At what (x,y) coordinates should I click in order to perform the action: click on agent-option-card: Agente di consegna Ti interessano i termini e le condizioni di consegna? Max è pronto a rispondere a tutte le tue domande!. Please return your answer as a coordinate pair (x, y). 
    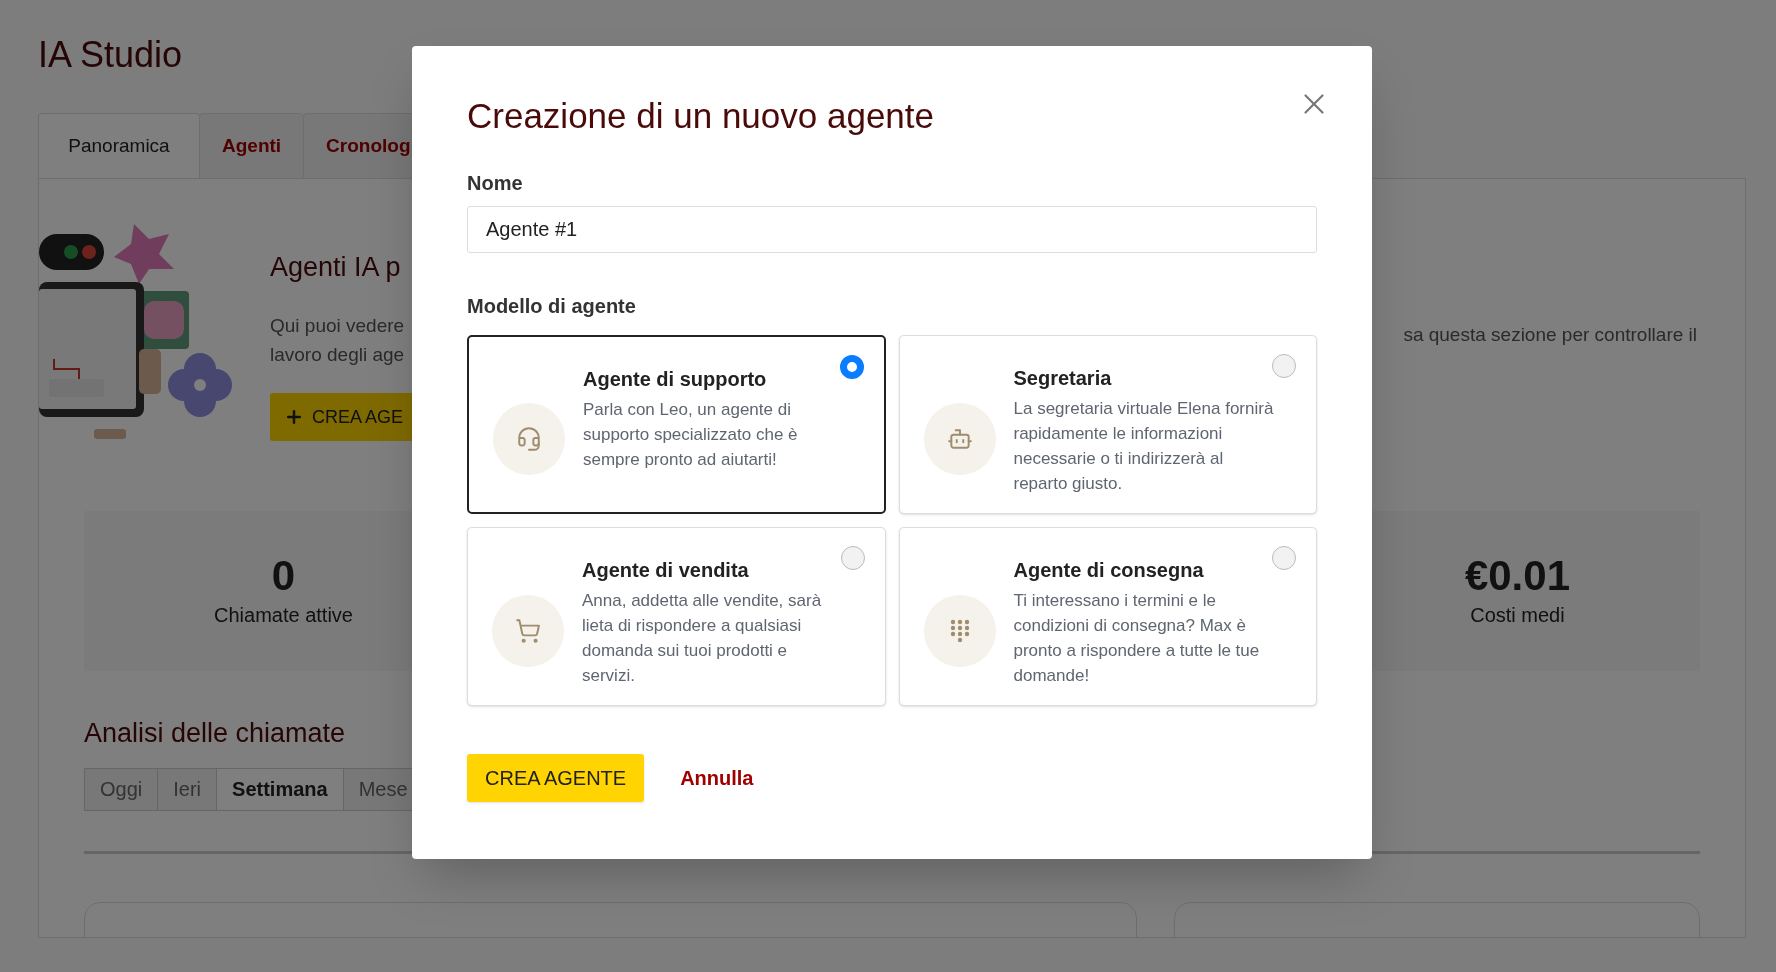
    Looking at the image, I should click on (1107, 616).